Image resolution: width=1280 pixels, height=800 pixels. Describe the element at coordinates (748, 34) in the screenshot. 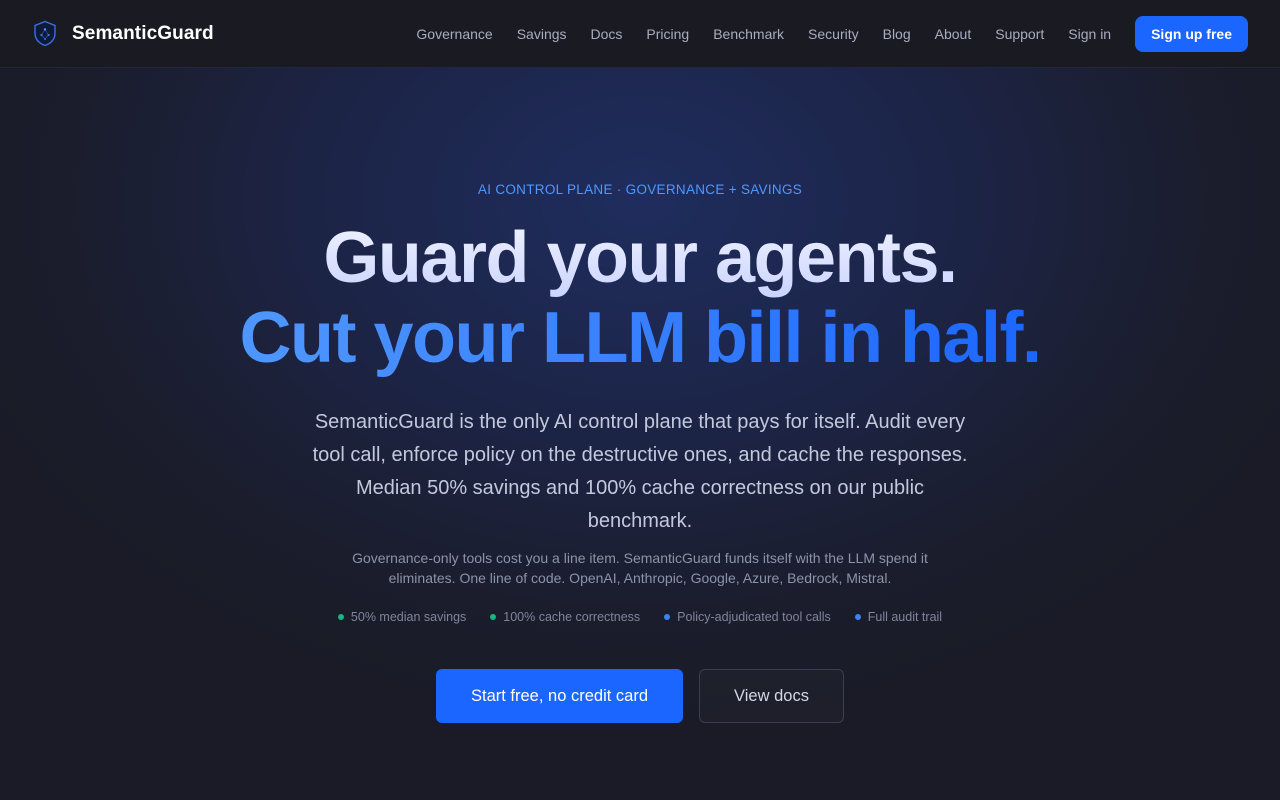

I see `nav-link-benchmark: Benchmark` at that location.